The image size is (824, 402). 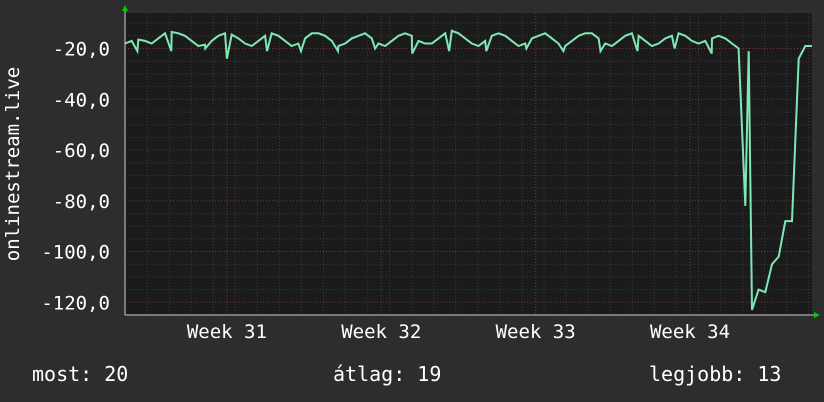 What do you see at coordinates (381, 332) in the screenshot?
I see `x-tick-label: Week 32` at bounding box center [381, 332].